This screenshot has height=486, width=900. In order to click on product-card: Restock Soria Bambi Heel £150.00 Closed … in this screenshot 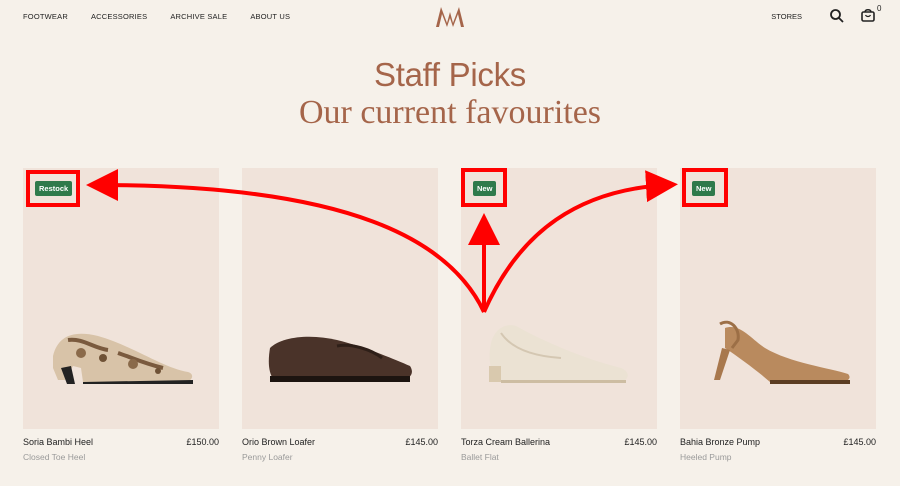, I will do `click(121, 315)`.